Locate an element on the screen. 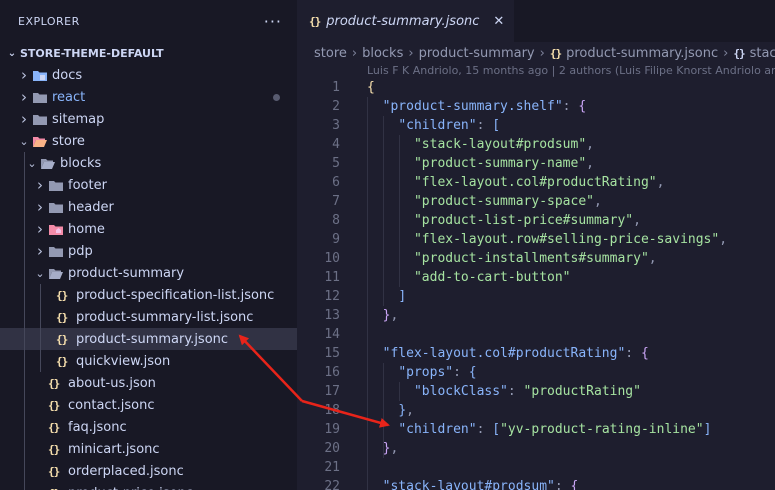 The width and height of the screenshot is (775, 490). file-contact-jsonc: {} contact.jsonc is located at coordinates (148, 405).